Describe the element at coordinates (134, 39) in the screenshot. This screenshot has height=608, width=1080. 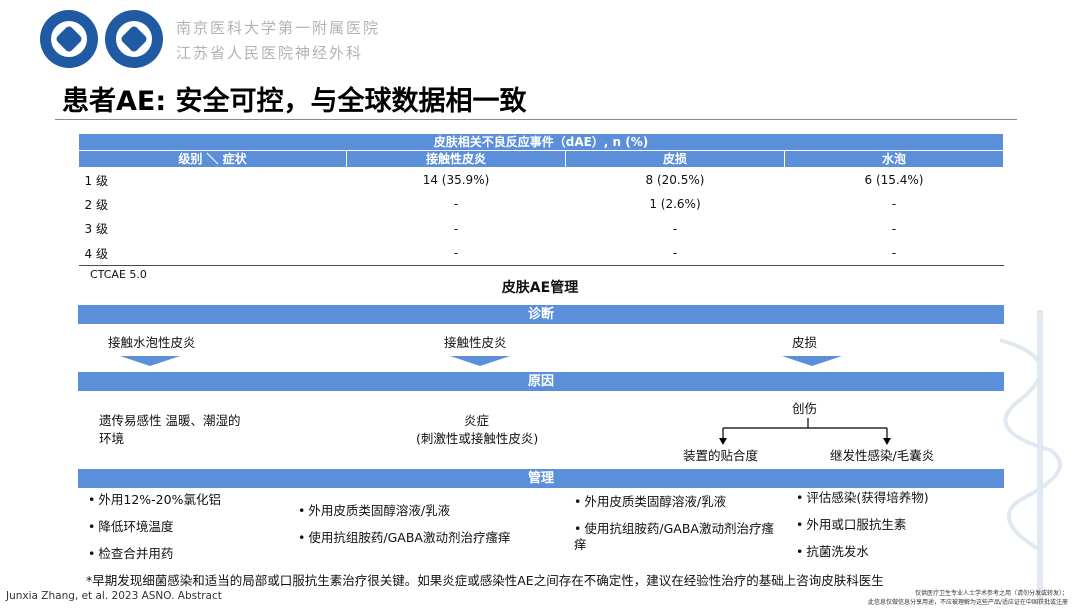
I see `hospital-logo-2-icon` at that location.